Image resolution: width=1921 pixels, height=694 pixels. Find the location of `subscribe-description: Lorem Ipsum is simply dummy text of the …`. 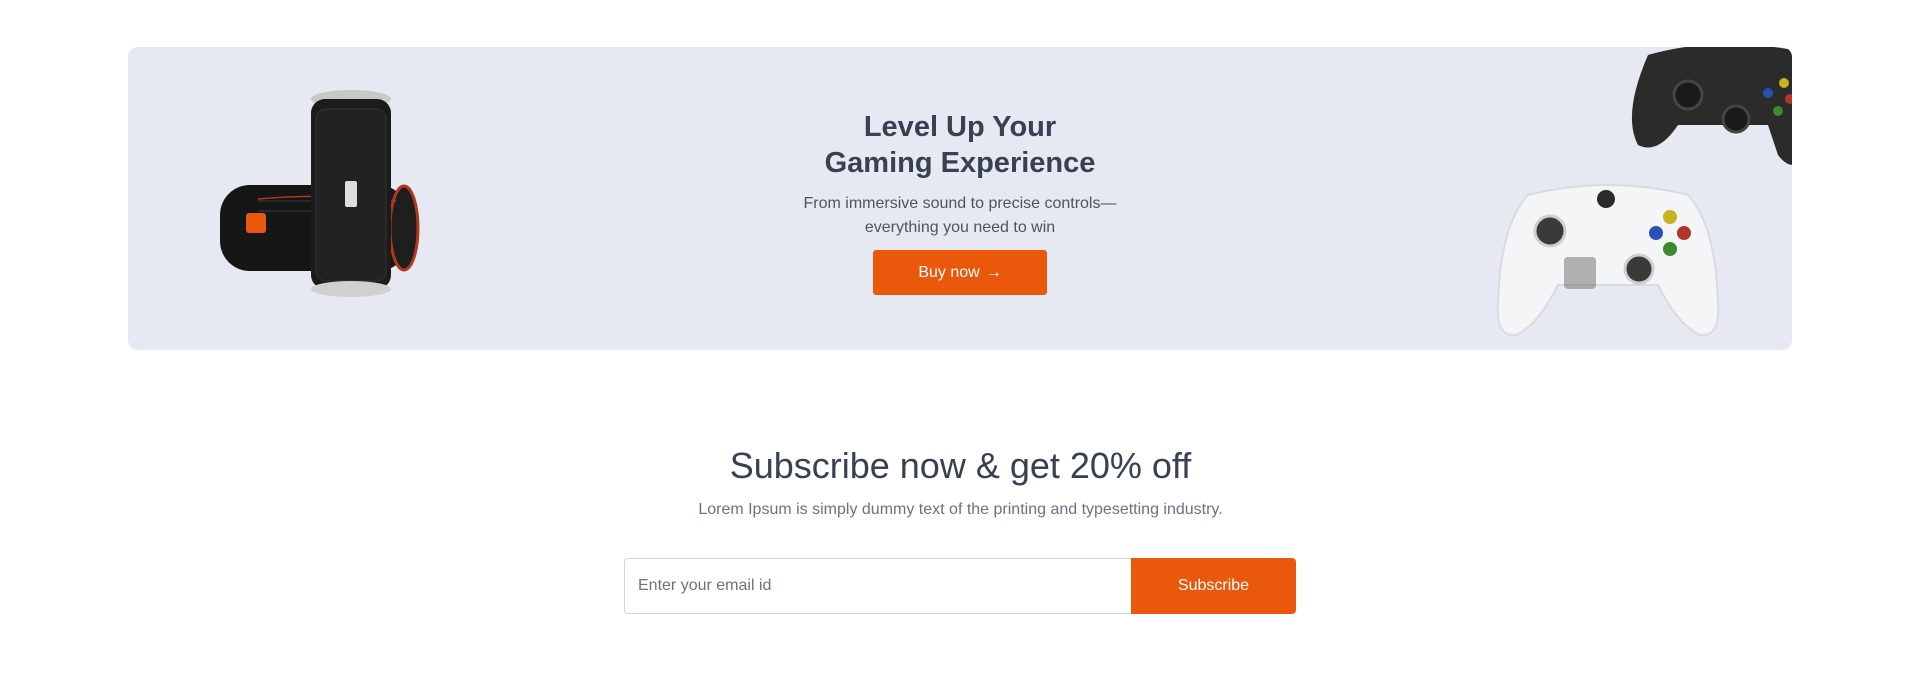

subscribe-description: Lorem Ipsum is simply dummy text of the … is located at coordinates (960, 509).